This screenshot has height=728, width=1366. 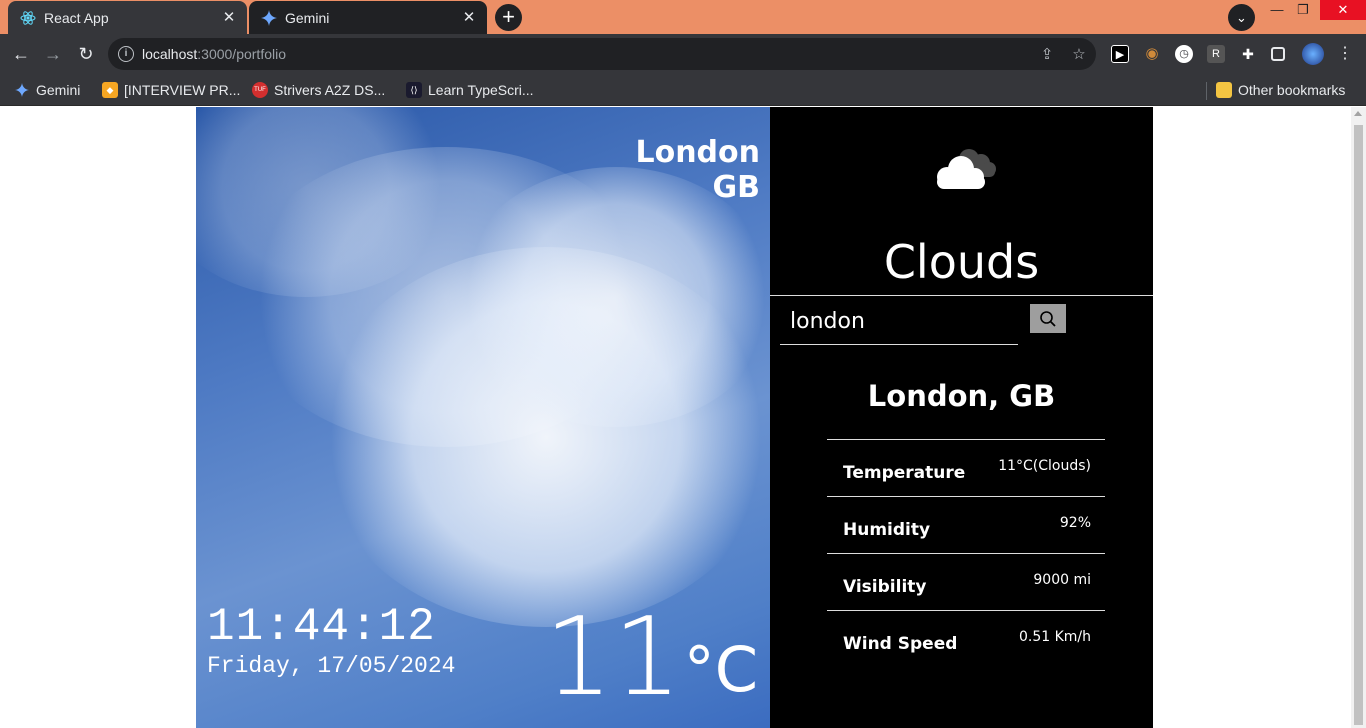 I want to click on bookmark-star-icon: ☆, so click(x=1079, y=55).